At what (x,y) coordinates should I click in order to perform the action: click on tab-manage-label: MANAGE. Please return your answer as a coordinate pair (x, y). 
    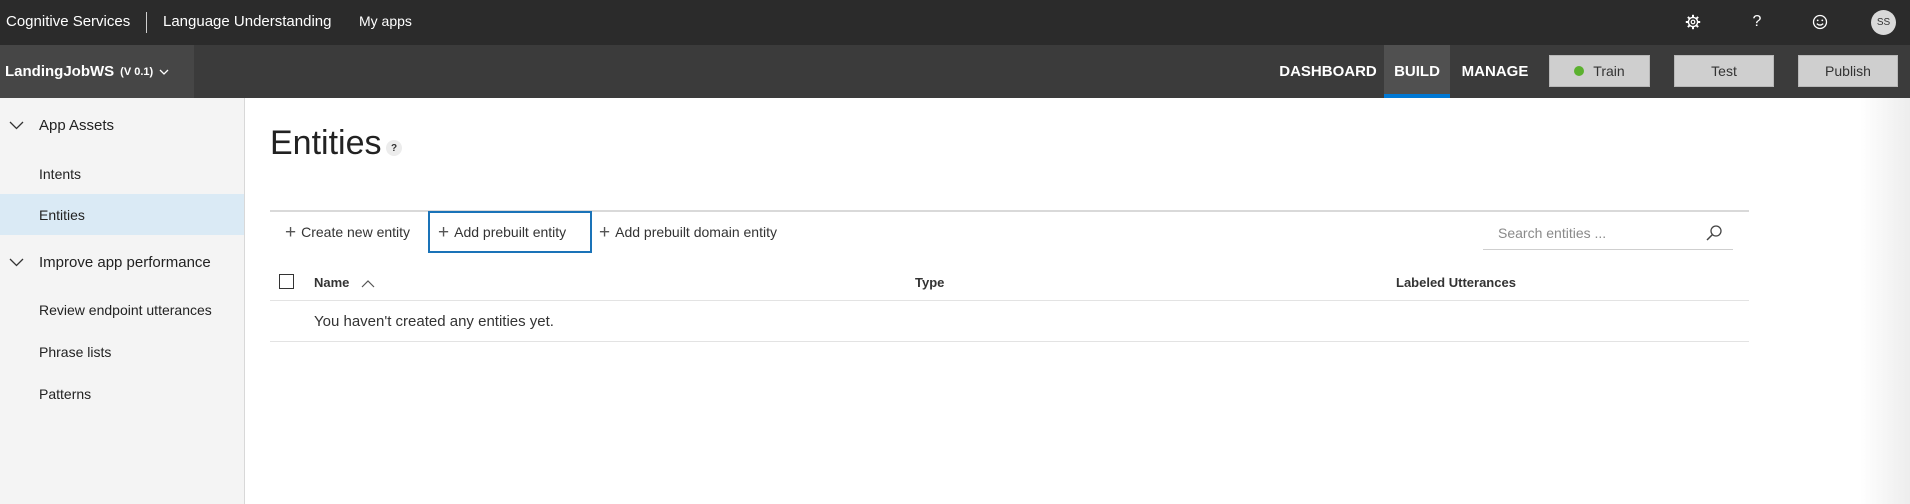
    Looking at the image, I should click on (1495, 71).